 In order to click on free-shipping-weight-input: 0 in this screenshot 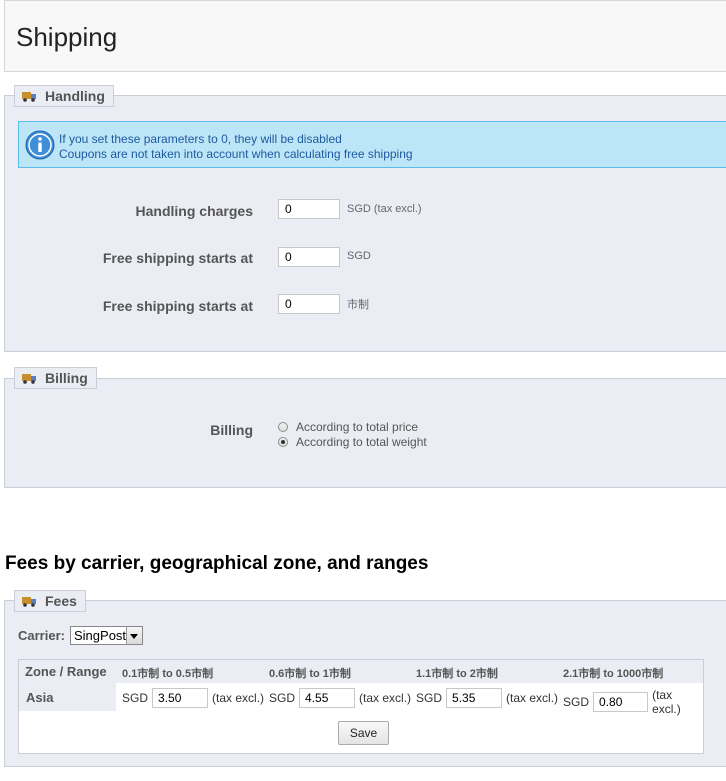, I will do `click(309, 304)`.